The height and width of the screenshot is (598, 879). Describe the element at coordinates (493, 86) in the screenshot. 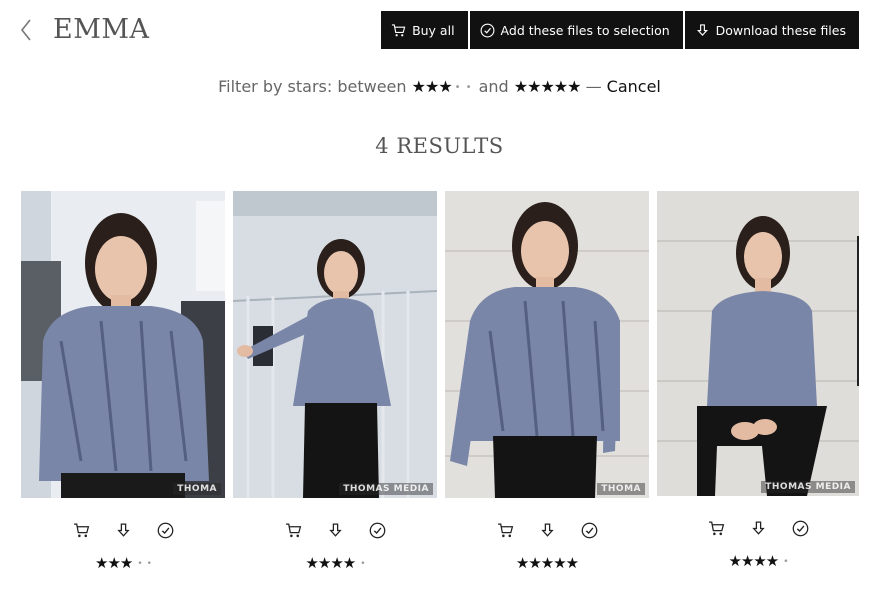

I see `filter-and: and` at that location.